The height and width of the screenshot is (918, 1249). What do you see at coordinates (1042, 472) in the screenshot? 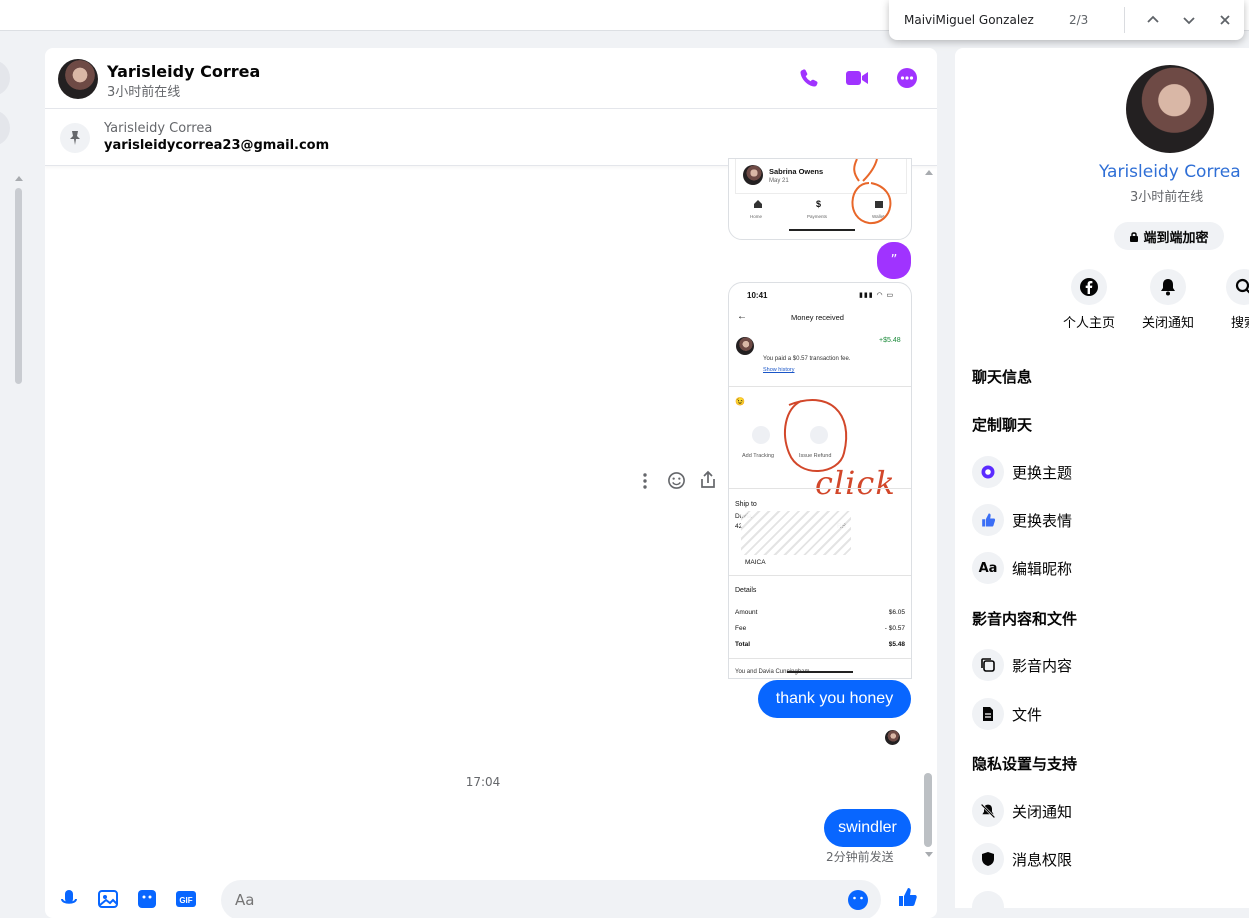
I see `menu-item-label: 更换主题` at bounding box center [1042, 472].